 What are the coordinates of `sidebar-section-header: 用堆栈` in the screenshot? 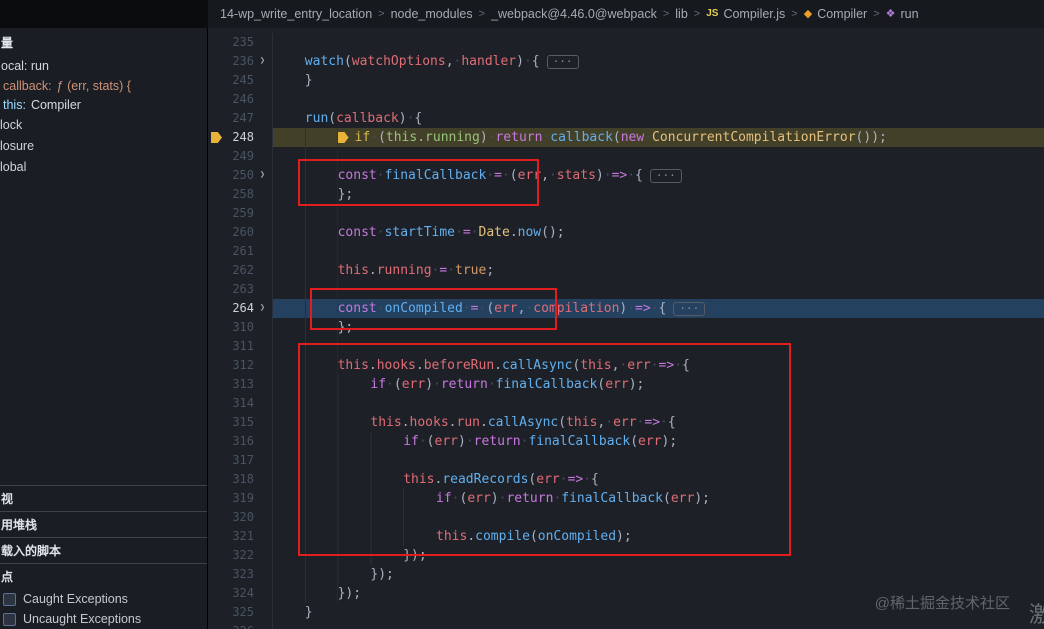 It's located at (103, 524).